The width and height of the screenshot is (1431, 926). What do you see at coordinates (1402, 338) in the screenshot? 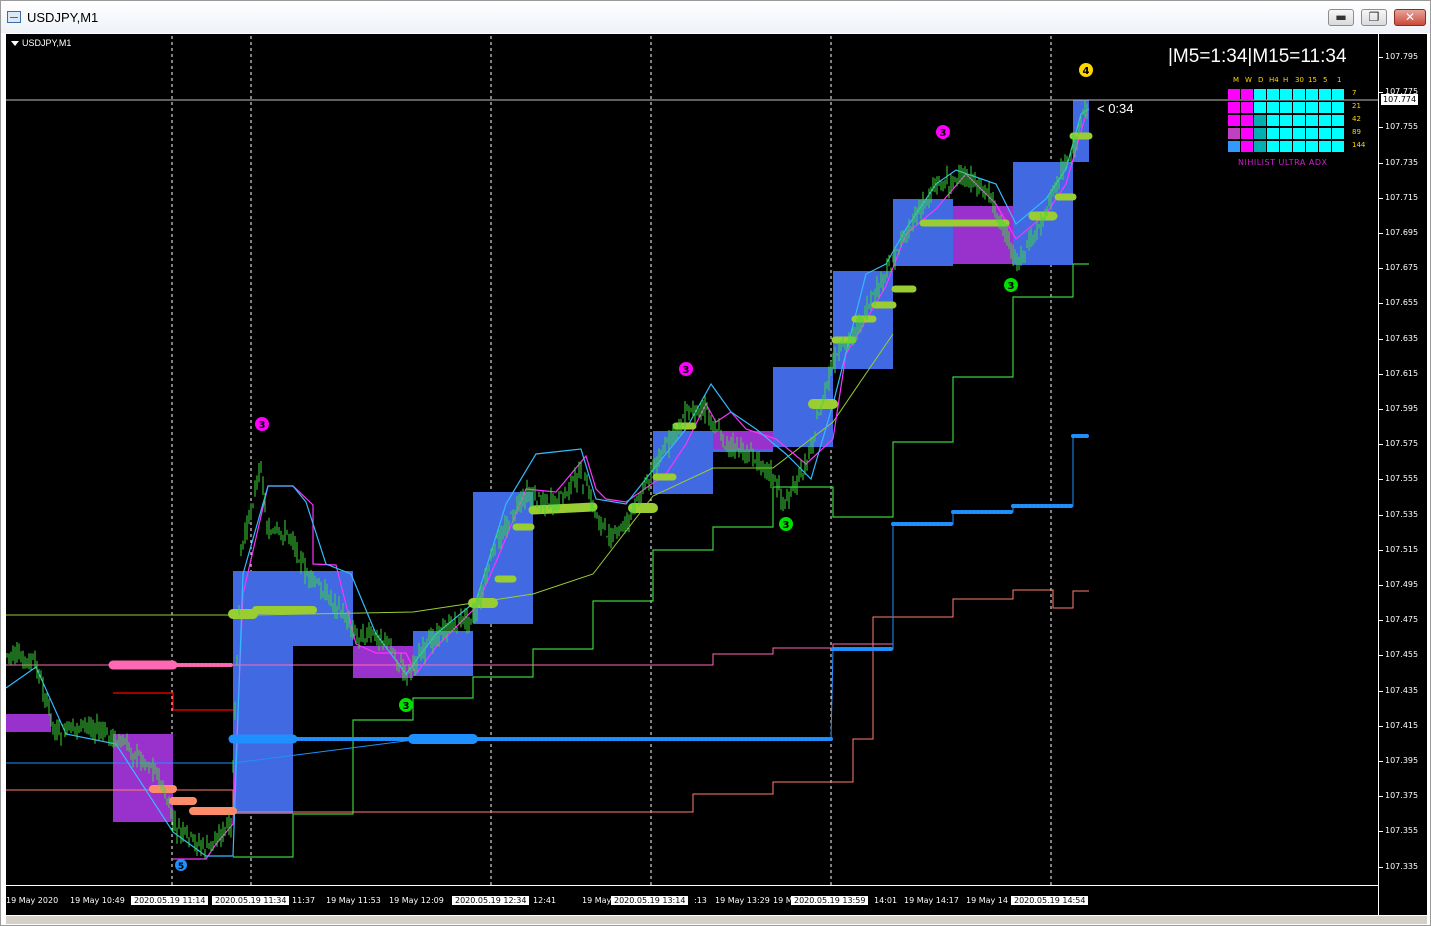
I see `price-tick-label: 107.635` at bounding box center [1402, 338].